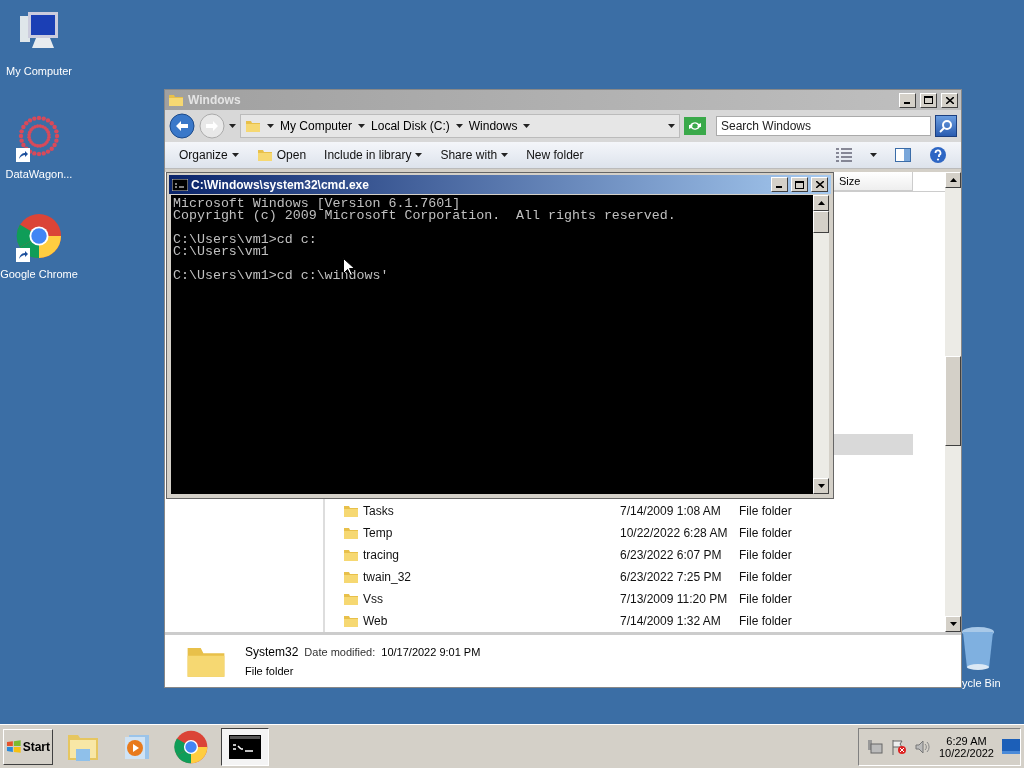 The image size is (1024, 768). Describe the element at coordinates (281, 276) in the screenshot. I see `console-line: C:\Users\vm1>cd c:\windows'` at that location.